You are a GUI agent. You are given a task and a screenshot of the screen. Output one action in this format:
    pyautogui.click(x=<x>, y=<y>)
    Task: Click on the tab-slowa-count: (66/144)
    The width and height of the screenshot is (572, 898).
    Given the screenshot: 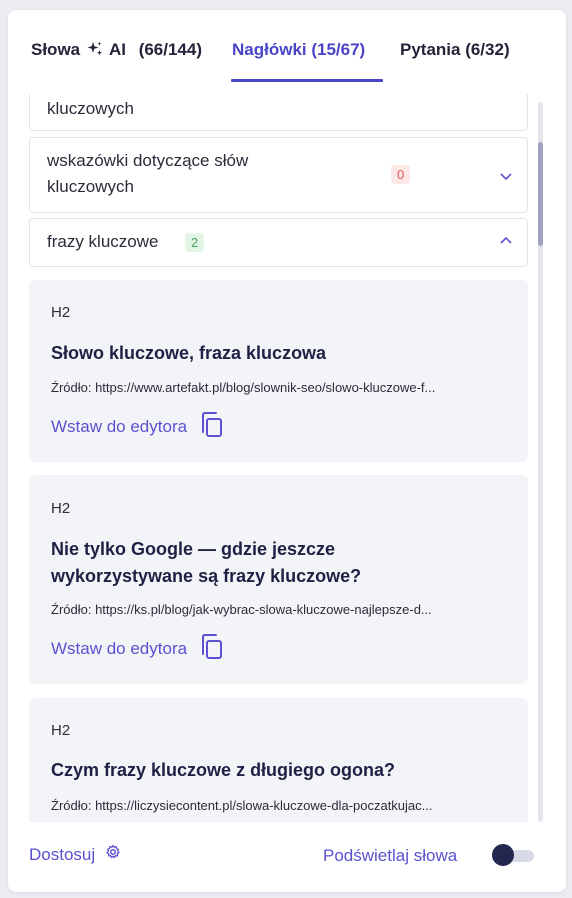 What is the action you would take?
    pyautogui.click(x=170, y=49)
    